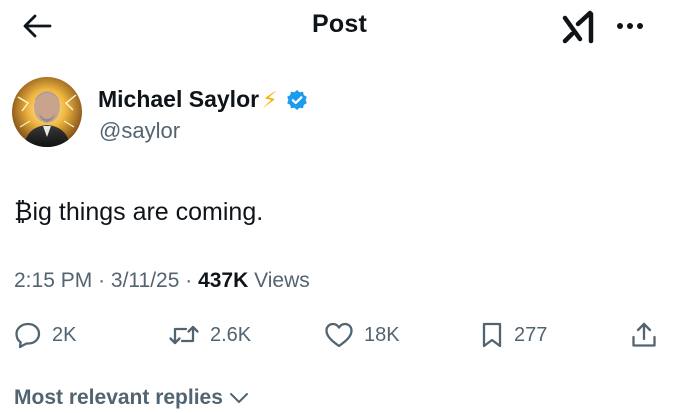 The image size is (679, 413). I want to click on tweet-date: 3/11/25, so click(145, 280).